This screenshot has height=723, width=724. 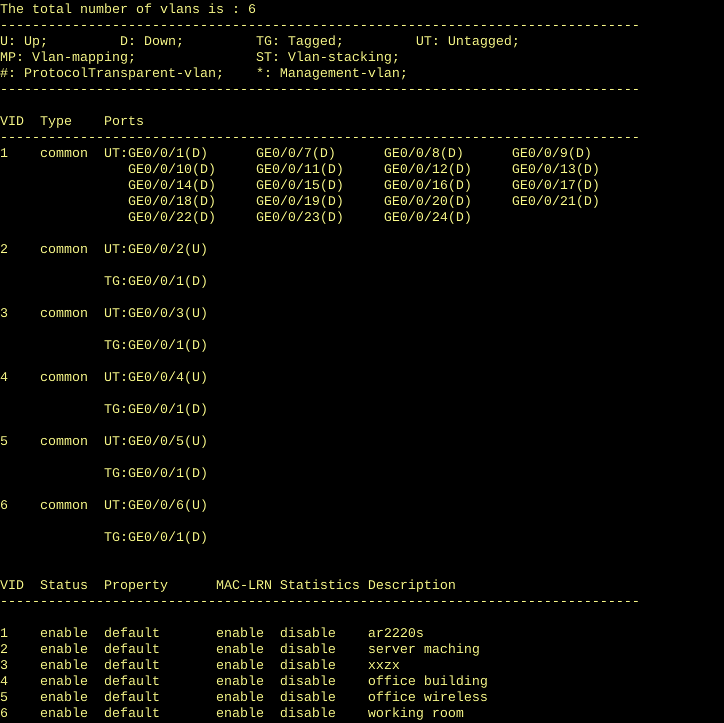 I want to click on terminal-line: GE0/0/14(D) GE0/0/15(D) GE0/0/16(D) GE0/0/17(D), so click(x=363, y=186).